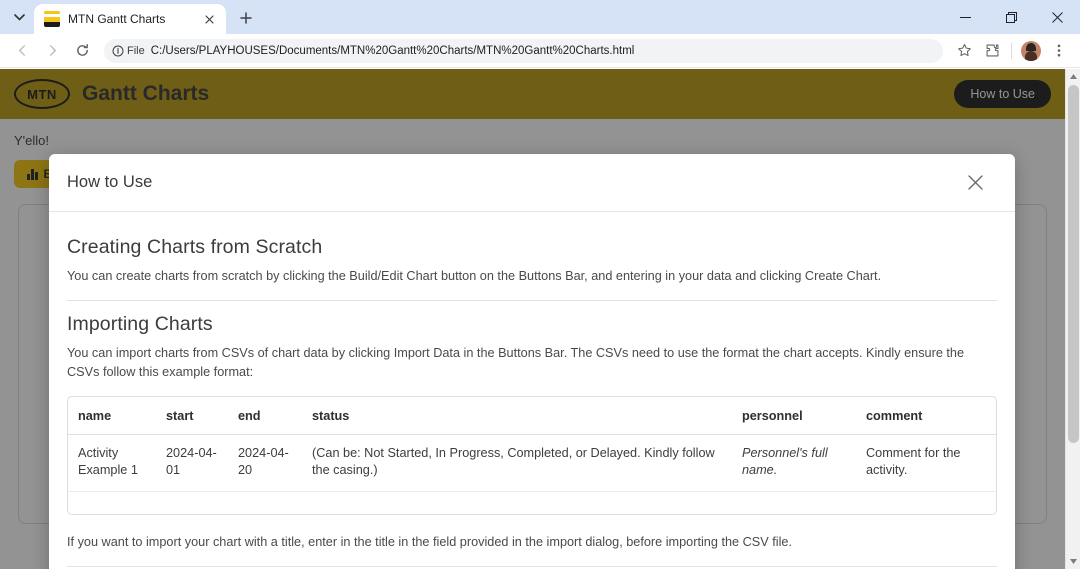 The width and height of the screenshot is (1080, 569). I want to click on window-restore-button, so click(1011, 17).